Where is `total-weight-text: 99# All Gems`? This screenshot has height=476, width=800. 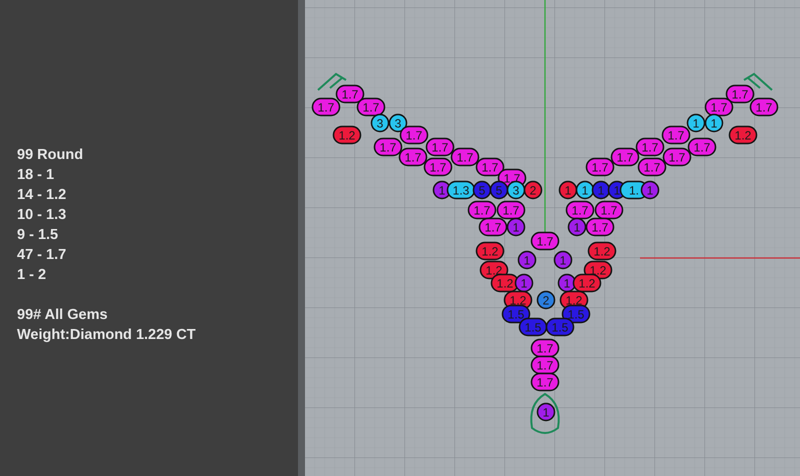
total-weight-text: 99# All Gems is located at coordinates (62, 315).